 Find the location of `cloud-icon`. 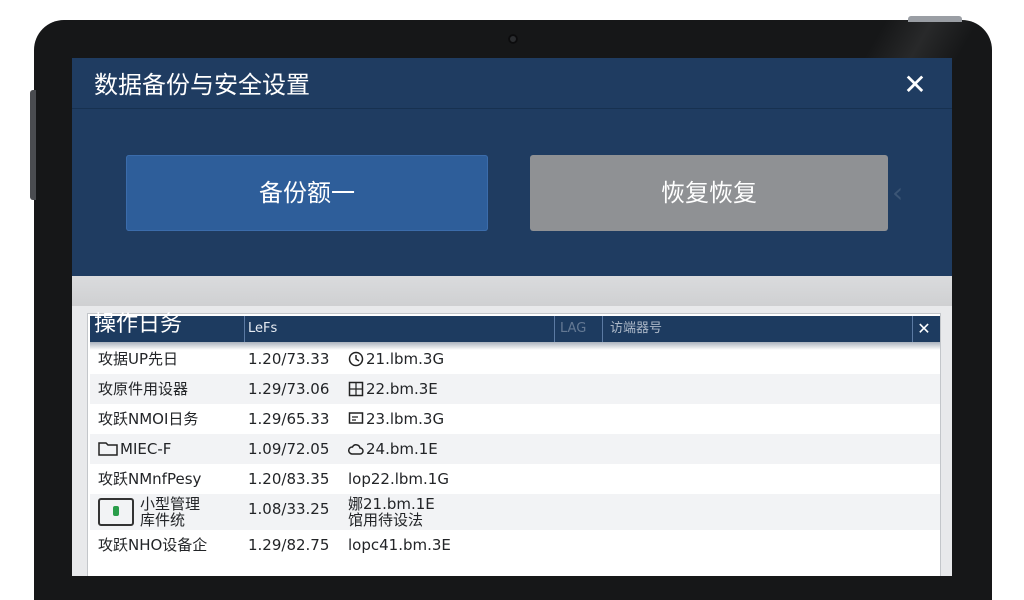

cloud-icon is located at coordinates (356, 449).